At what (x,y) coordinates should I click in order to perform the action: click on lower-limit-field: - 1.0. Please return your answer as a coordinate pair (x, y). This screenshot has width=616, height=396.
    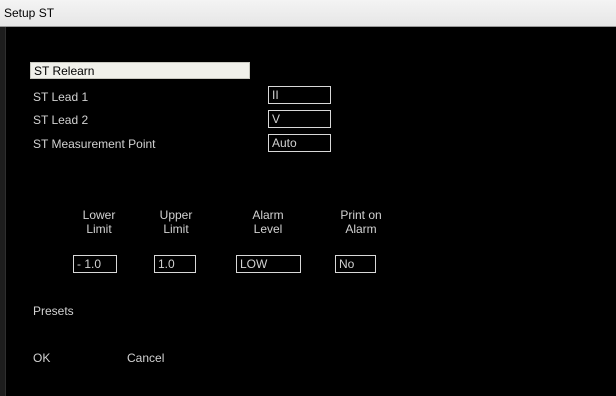
    Looking at the image, I should click on (95, 264).